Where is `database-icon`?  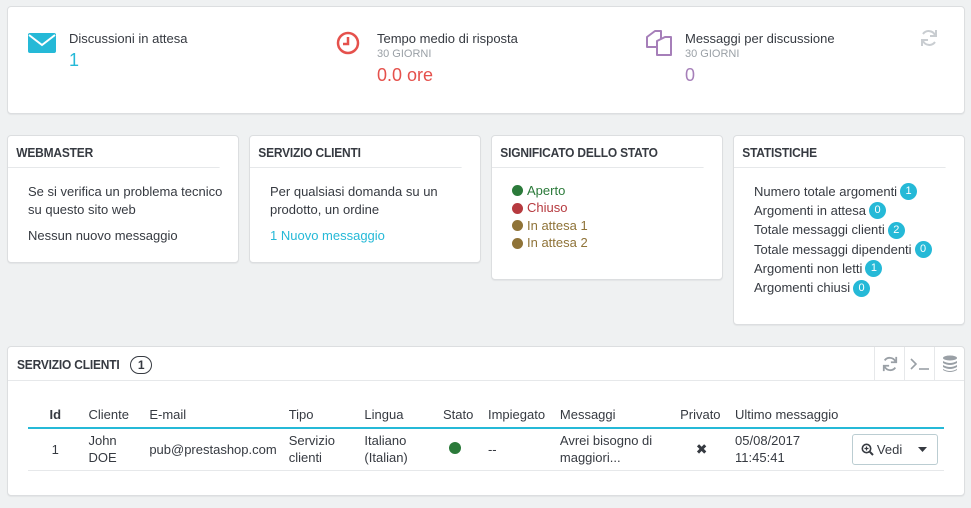
database-icon is located at coordinates (949, 363).